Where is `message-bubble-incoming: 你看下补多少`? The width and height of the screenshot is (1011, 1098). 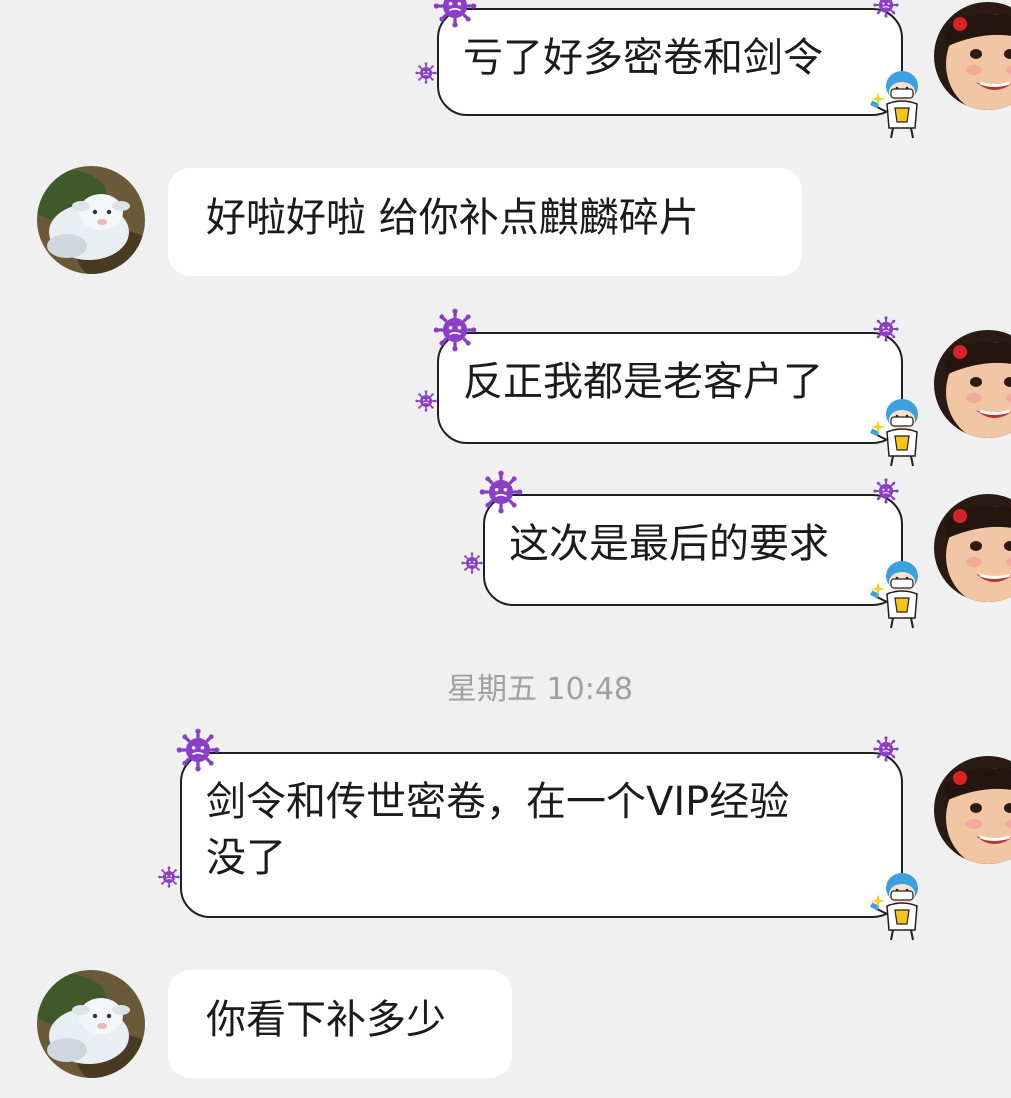
message-bubble-incoming: 你看下补多少 is located at coordinates (340, 1024).